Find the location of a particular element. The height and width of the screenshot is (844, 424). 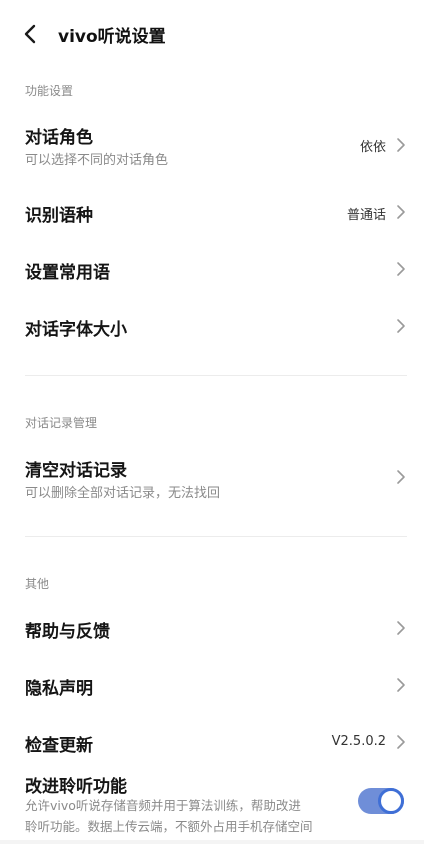

row-value: V2.5.0.2 is located at coordinates (358, 741).